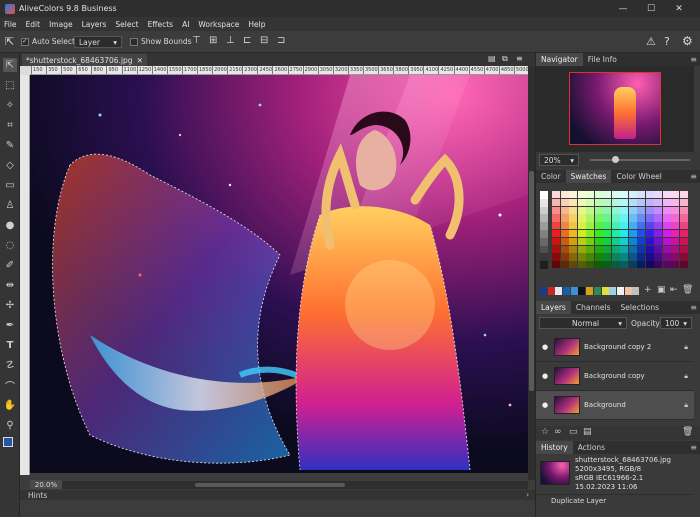  What do you see at coordinates (84, 60) in the screenshot?
I see `document-tab: *shutterstock_68463706.jpg ✕` at bounding box center [84, 60].